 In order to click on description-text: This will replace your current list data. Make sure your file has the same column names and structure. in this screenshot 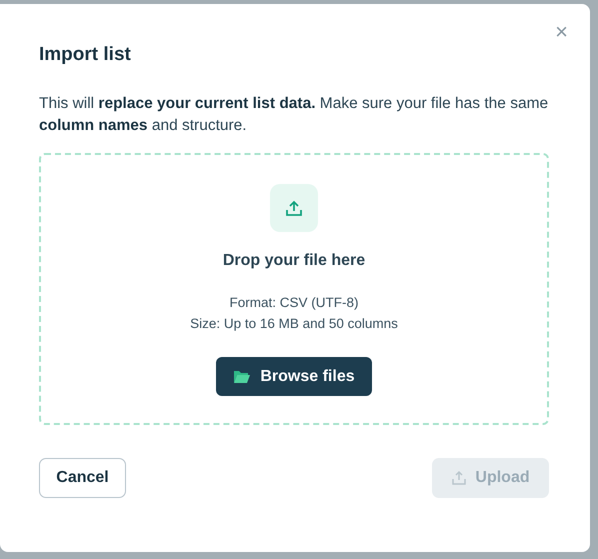, I will do `click(294, 115)`.